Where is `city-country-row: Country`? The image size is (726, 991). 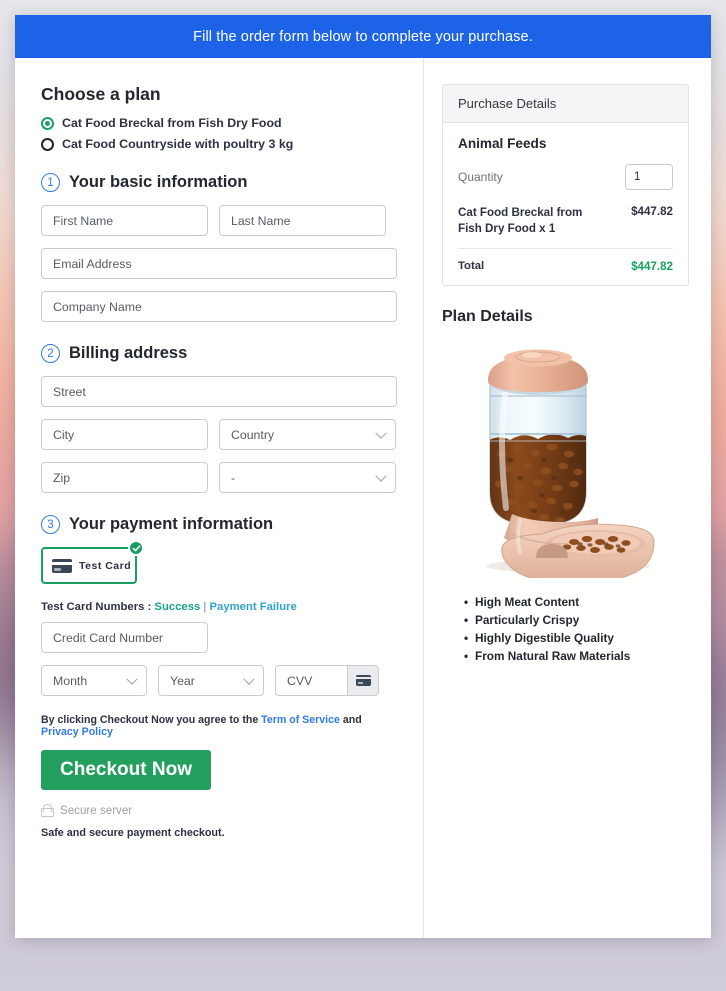
city-country-row: Country is located at coordinates (219, 434).